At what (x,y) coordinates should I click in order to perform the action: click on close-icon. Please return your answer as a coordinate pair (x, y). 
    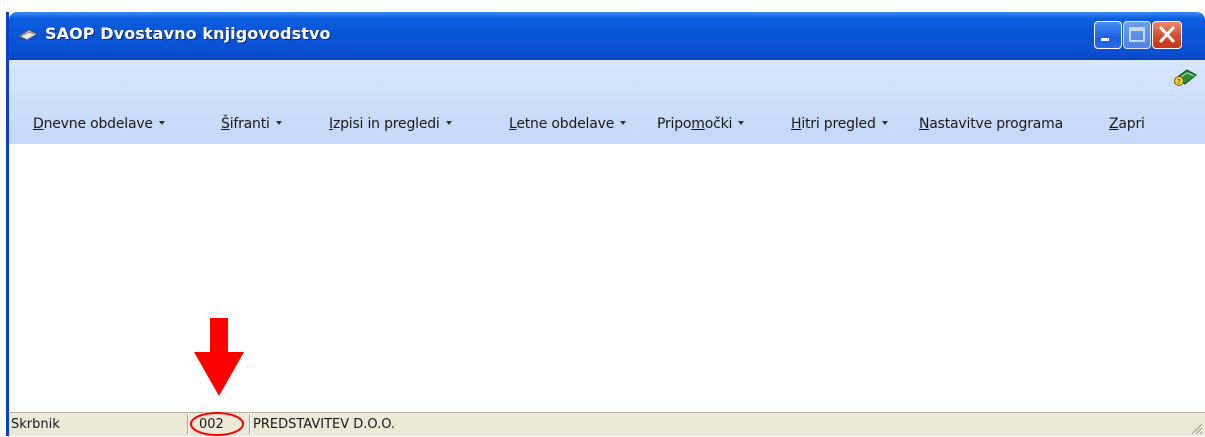
    Looking at the image, I should click on (1167, 34).